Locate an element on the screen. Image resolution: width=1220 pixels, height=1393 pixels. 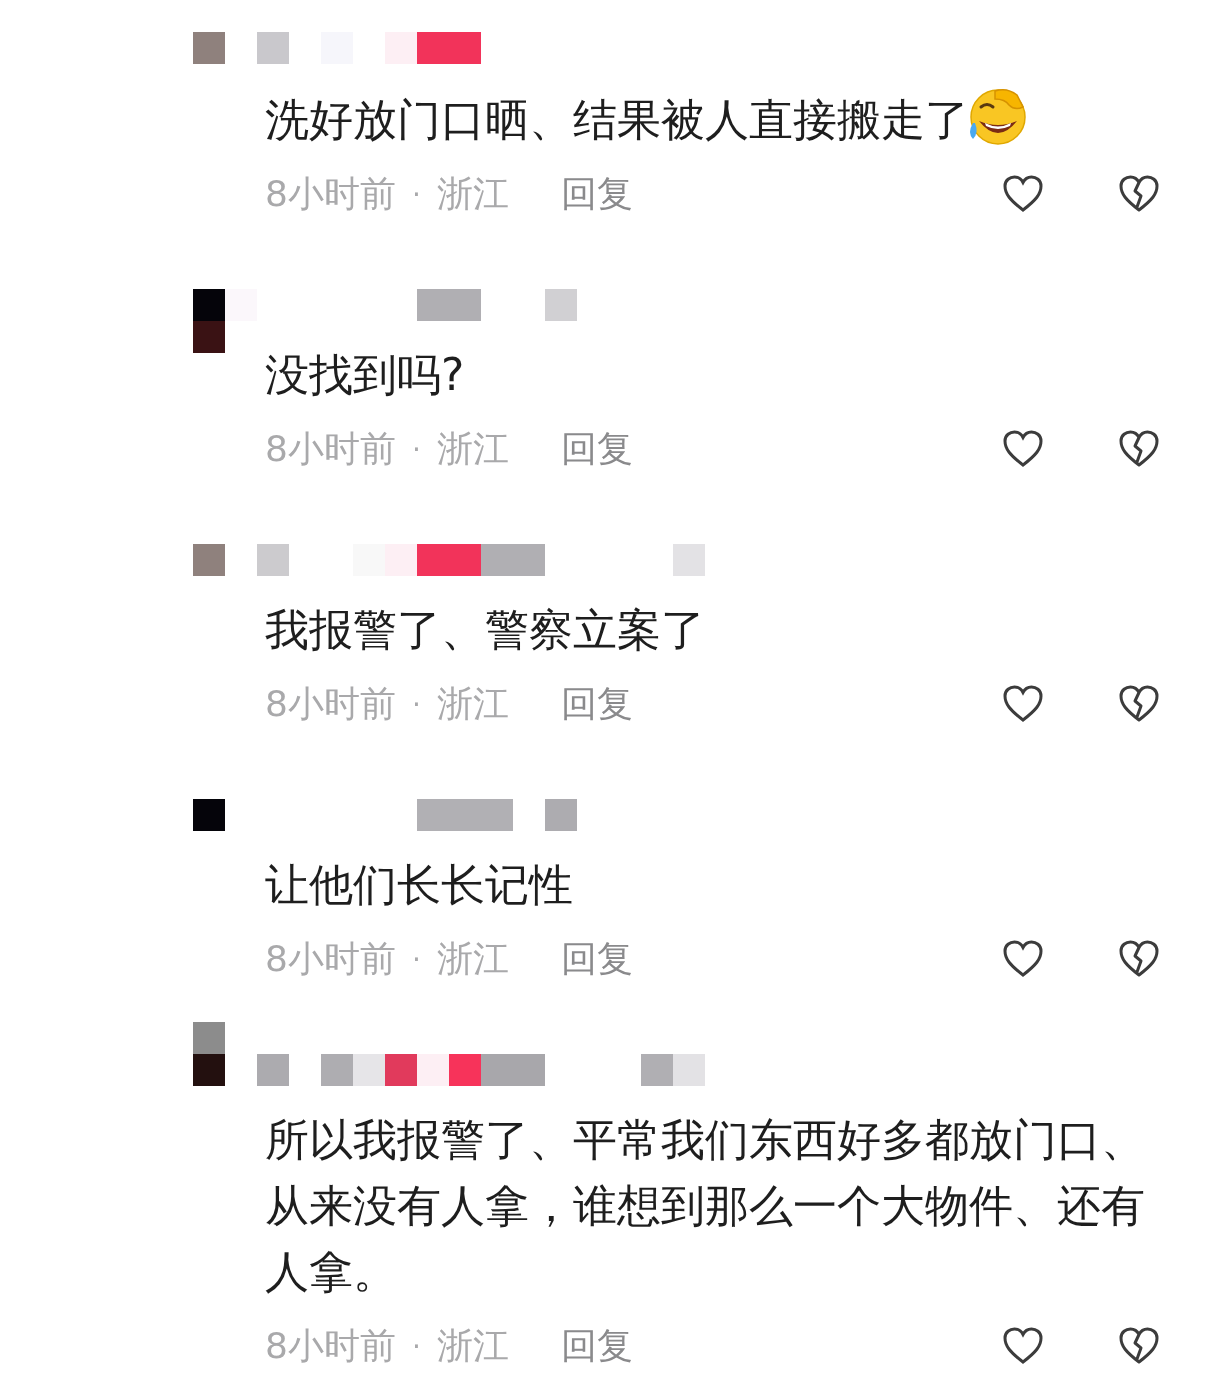
comment-text: 没找到吗? is located at coordinates (365, 375).